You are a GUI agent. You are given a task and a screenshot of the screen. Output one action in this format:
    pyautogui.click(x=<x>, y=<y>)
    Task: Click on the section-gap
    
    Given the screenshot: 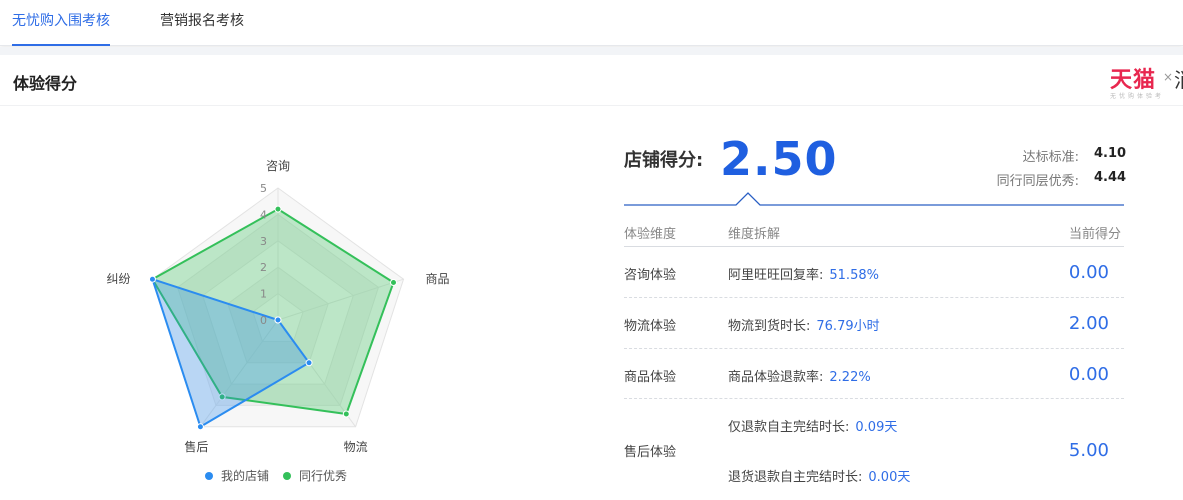 What is the action you would take?
    pyautogui.click(x=591, y=51)
    